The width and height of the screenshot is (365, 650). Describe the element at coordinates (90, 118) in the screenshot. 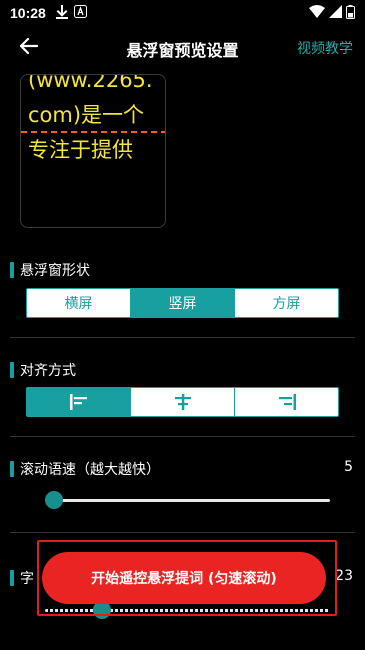

I see `preview-text: (www.2265.com)是一个专注于提供` at that location.